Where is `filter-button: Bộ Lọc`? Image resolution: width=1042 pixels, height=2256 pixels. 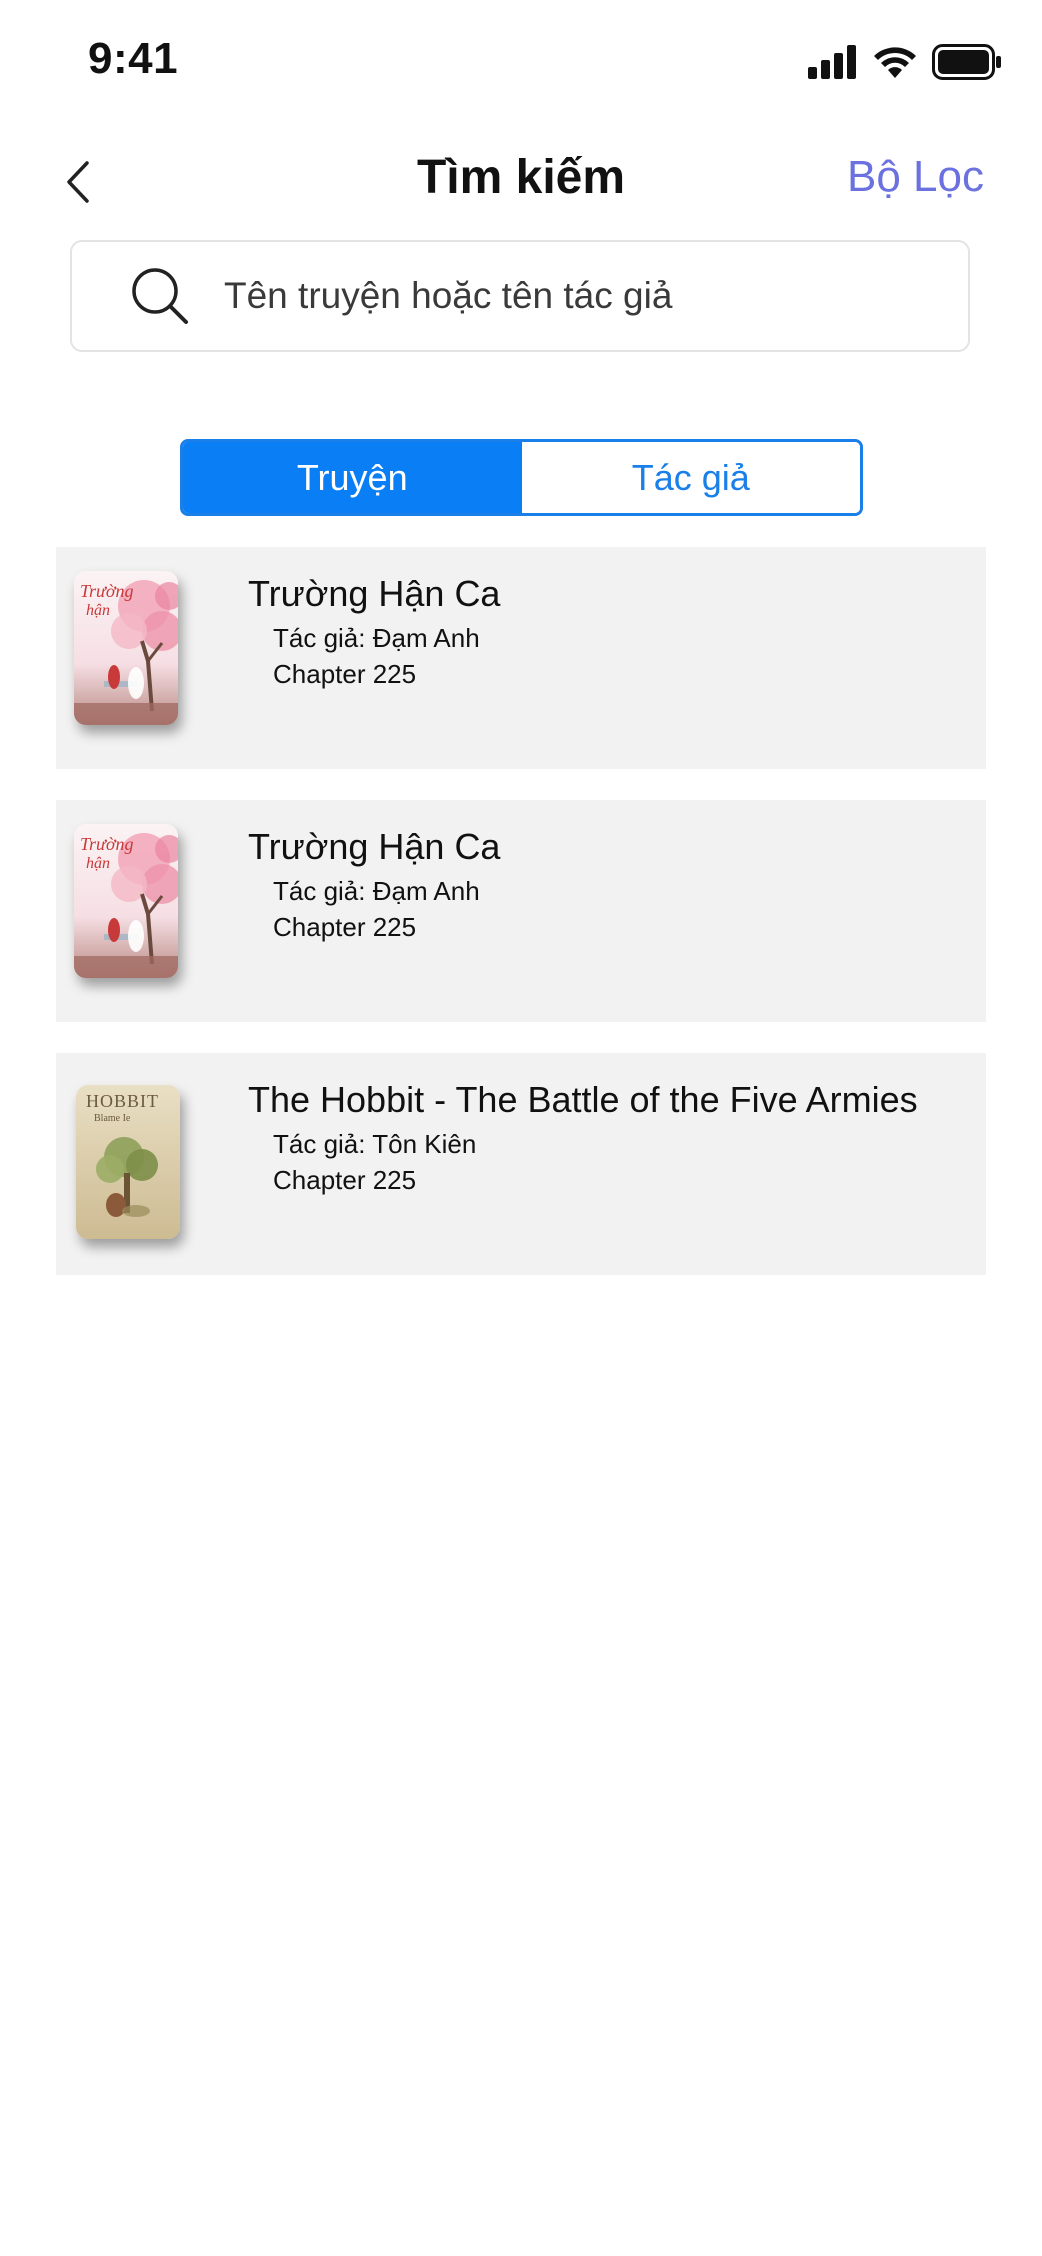 filter-button: Bộ Lọc is located at coordinates (915, 177).